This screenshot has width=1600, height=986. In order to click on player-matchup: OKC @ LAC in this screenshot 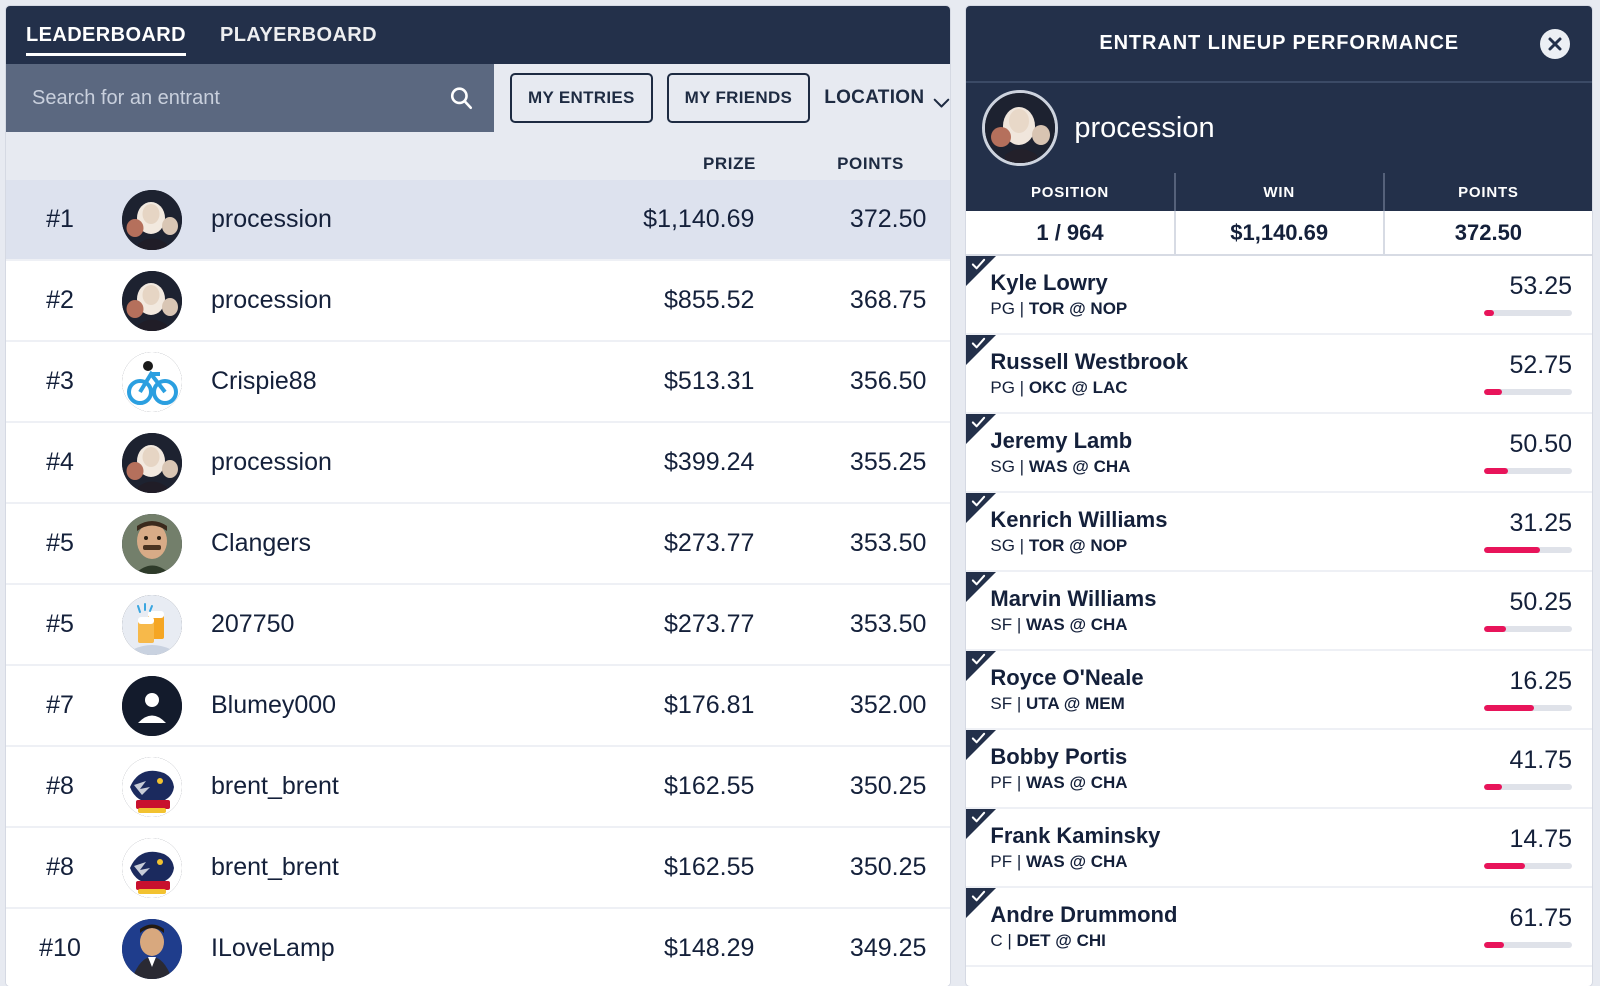, I will do `click(1078, 388)`.